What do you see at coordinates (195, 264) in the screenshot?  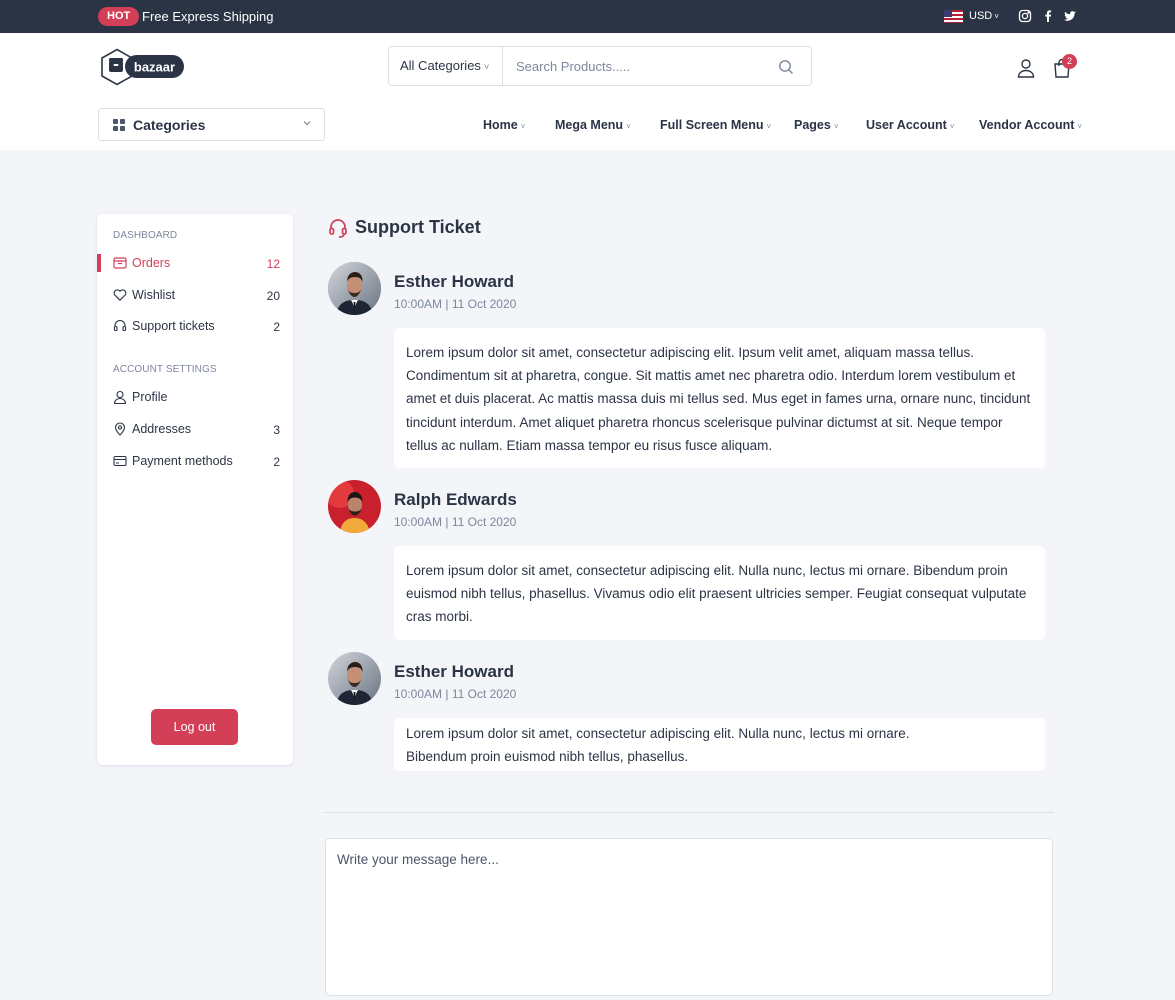 I see `sidebar-item-orders: Orders 12` at bounding box center [195, 264].